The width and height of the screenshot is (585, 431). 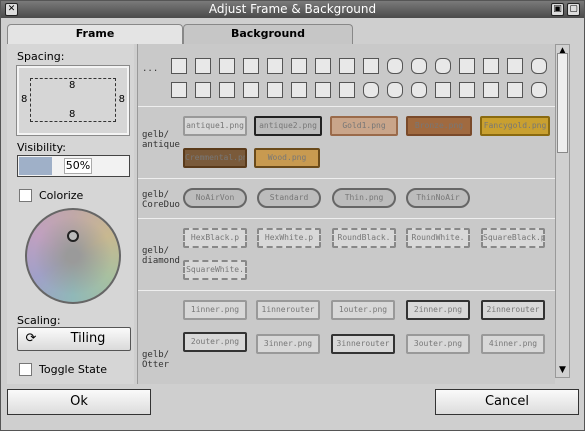 I want to click on scroll-down-icon: ▼, so click(x=562, y=370).